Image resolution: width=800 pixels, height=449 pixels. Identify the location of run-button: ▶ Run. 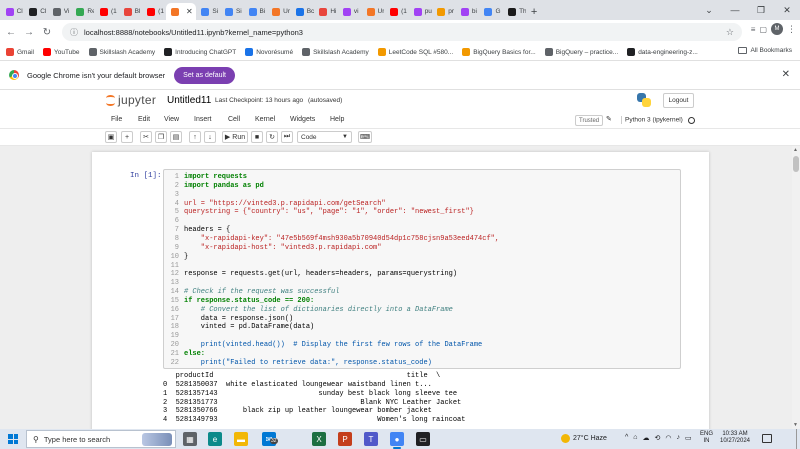
(235, 137).